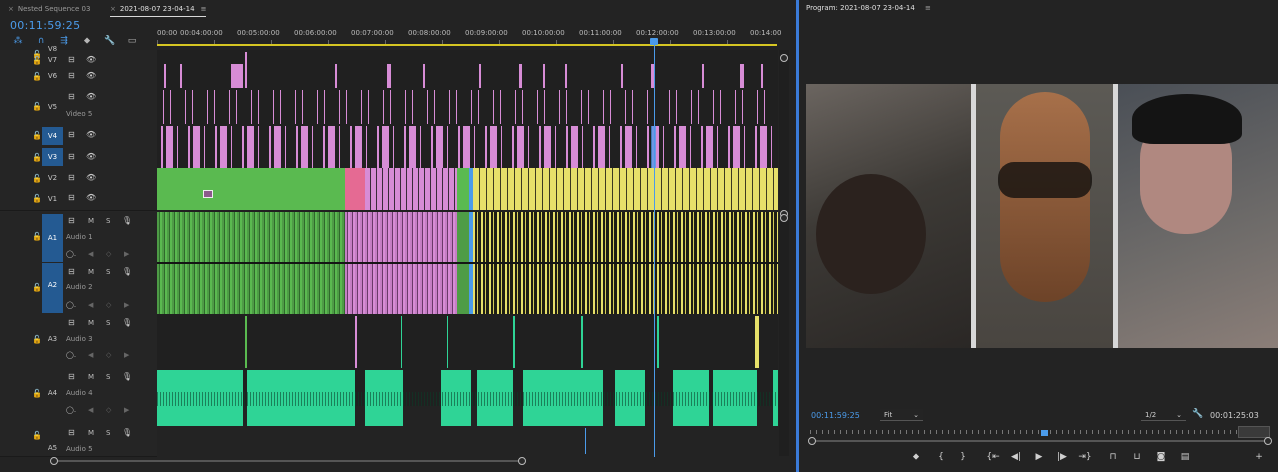 The height and width of the screenshot is (472, 1278). What do you see at coordinates (1039, 457) in the screenshot?
I see `play-icon: ▶` at bounding box center [1039, 457].